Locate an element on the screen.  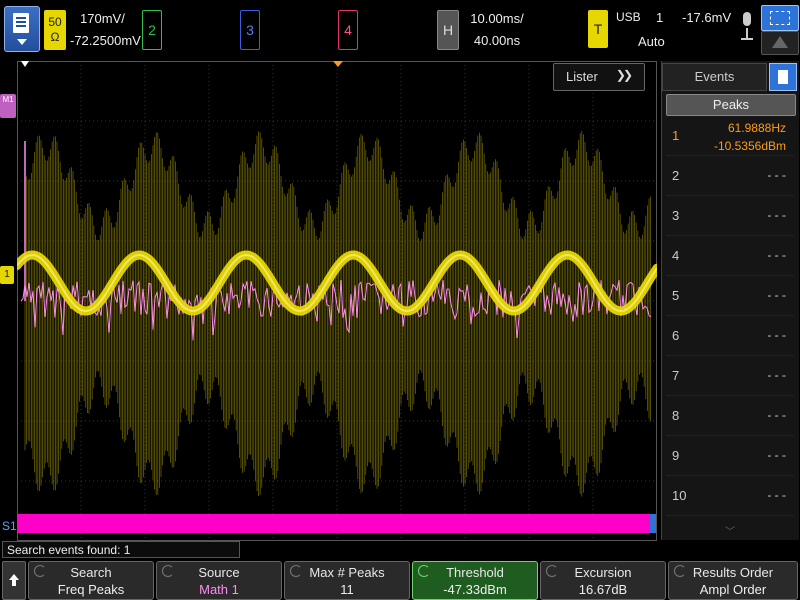
softkey-title: Results Order is located at coordinates (733, 572).